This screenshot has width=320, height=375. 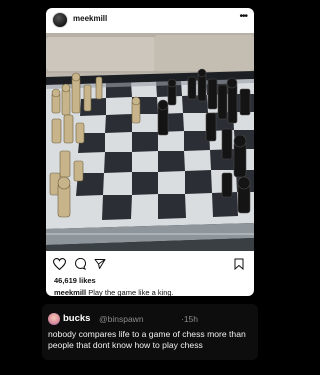 I want to click on heart-icon, so click(x=59, y=266).